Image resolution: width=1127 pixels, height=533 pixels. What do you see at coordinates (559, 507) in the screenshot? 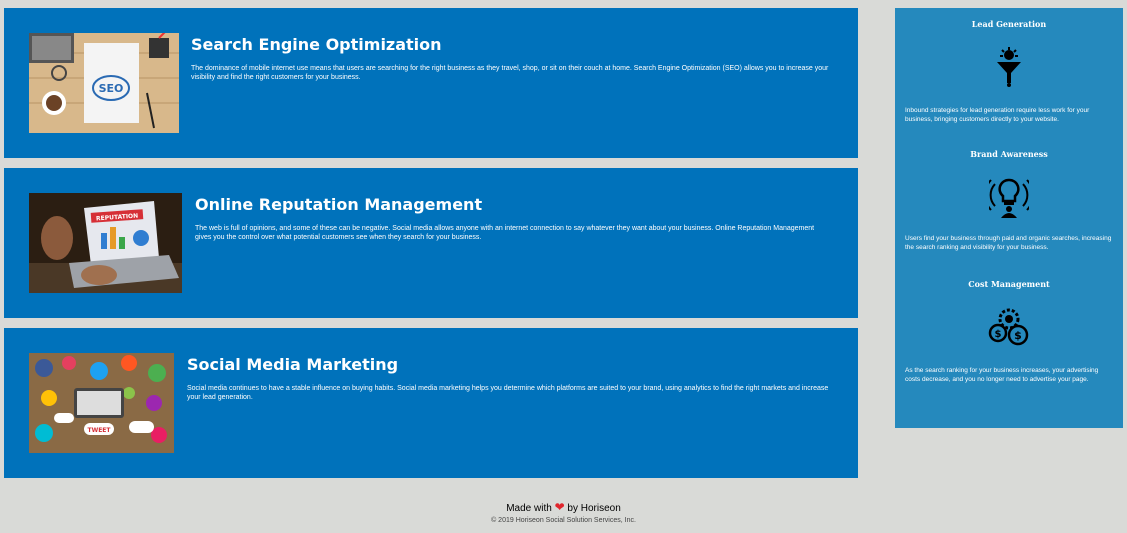
I see `heart-icon: ❤` at bounding box center [559, 507].